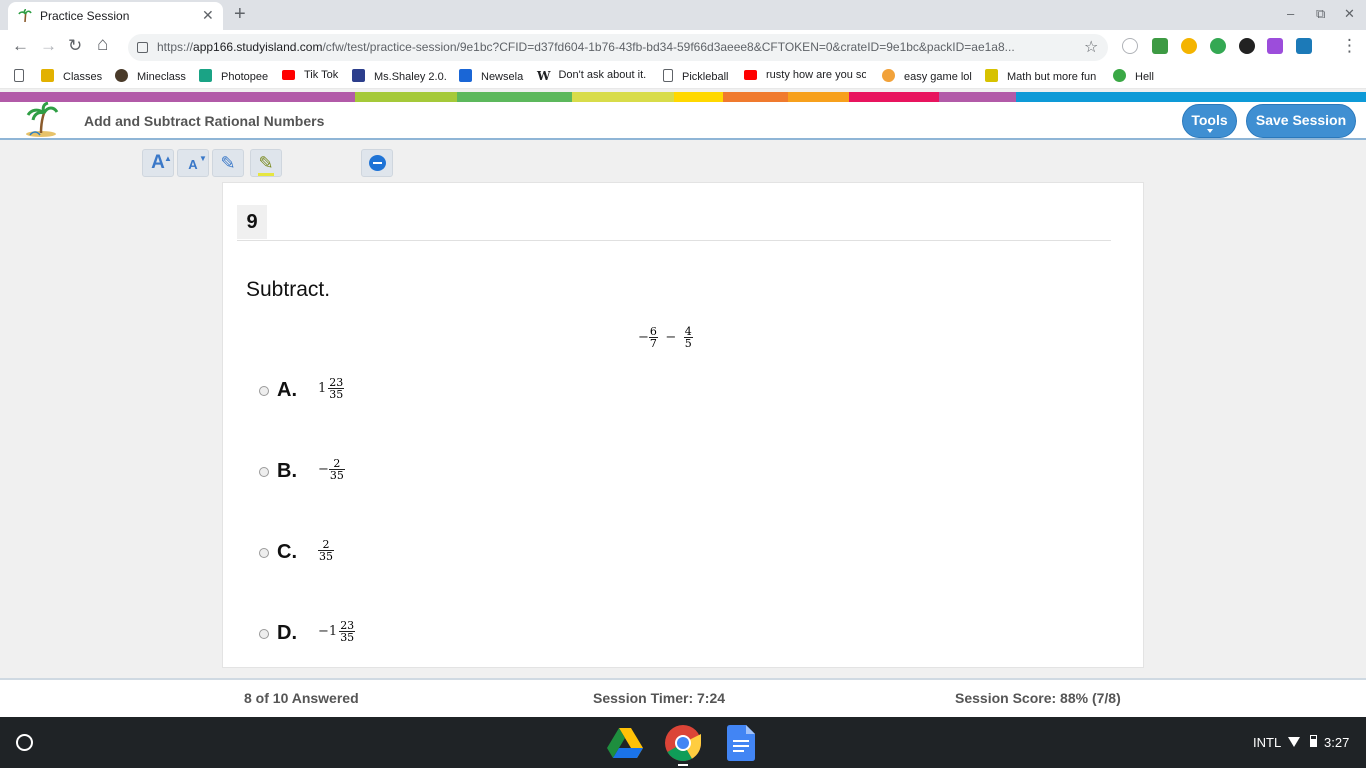 The width and height of the screenshot is (1366, 768). I want to click on os-shelf: INTL 3:27, so click(683, 742).